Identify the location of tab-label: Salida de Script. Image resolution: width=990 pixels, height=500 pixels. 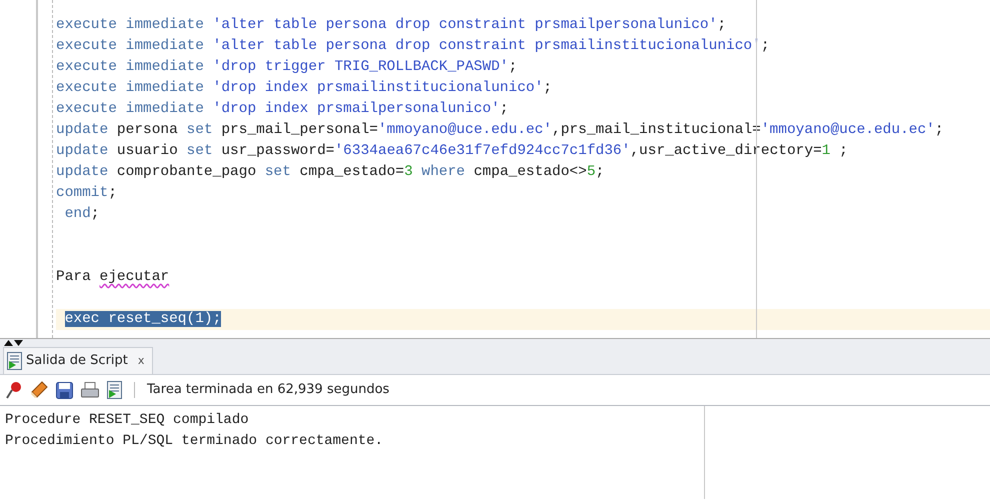
(77, 361).